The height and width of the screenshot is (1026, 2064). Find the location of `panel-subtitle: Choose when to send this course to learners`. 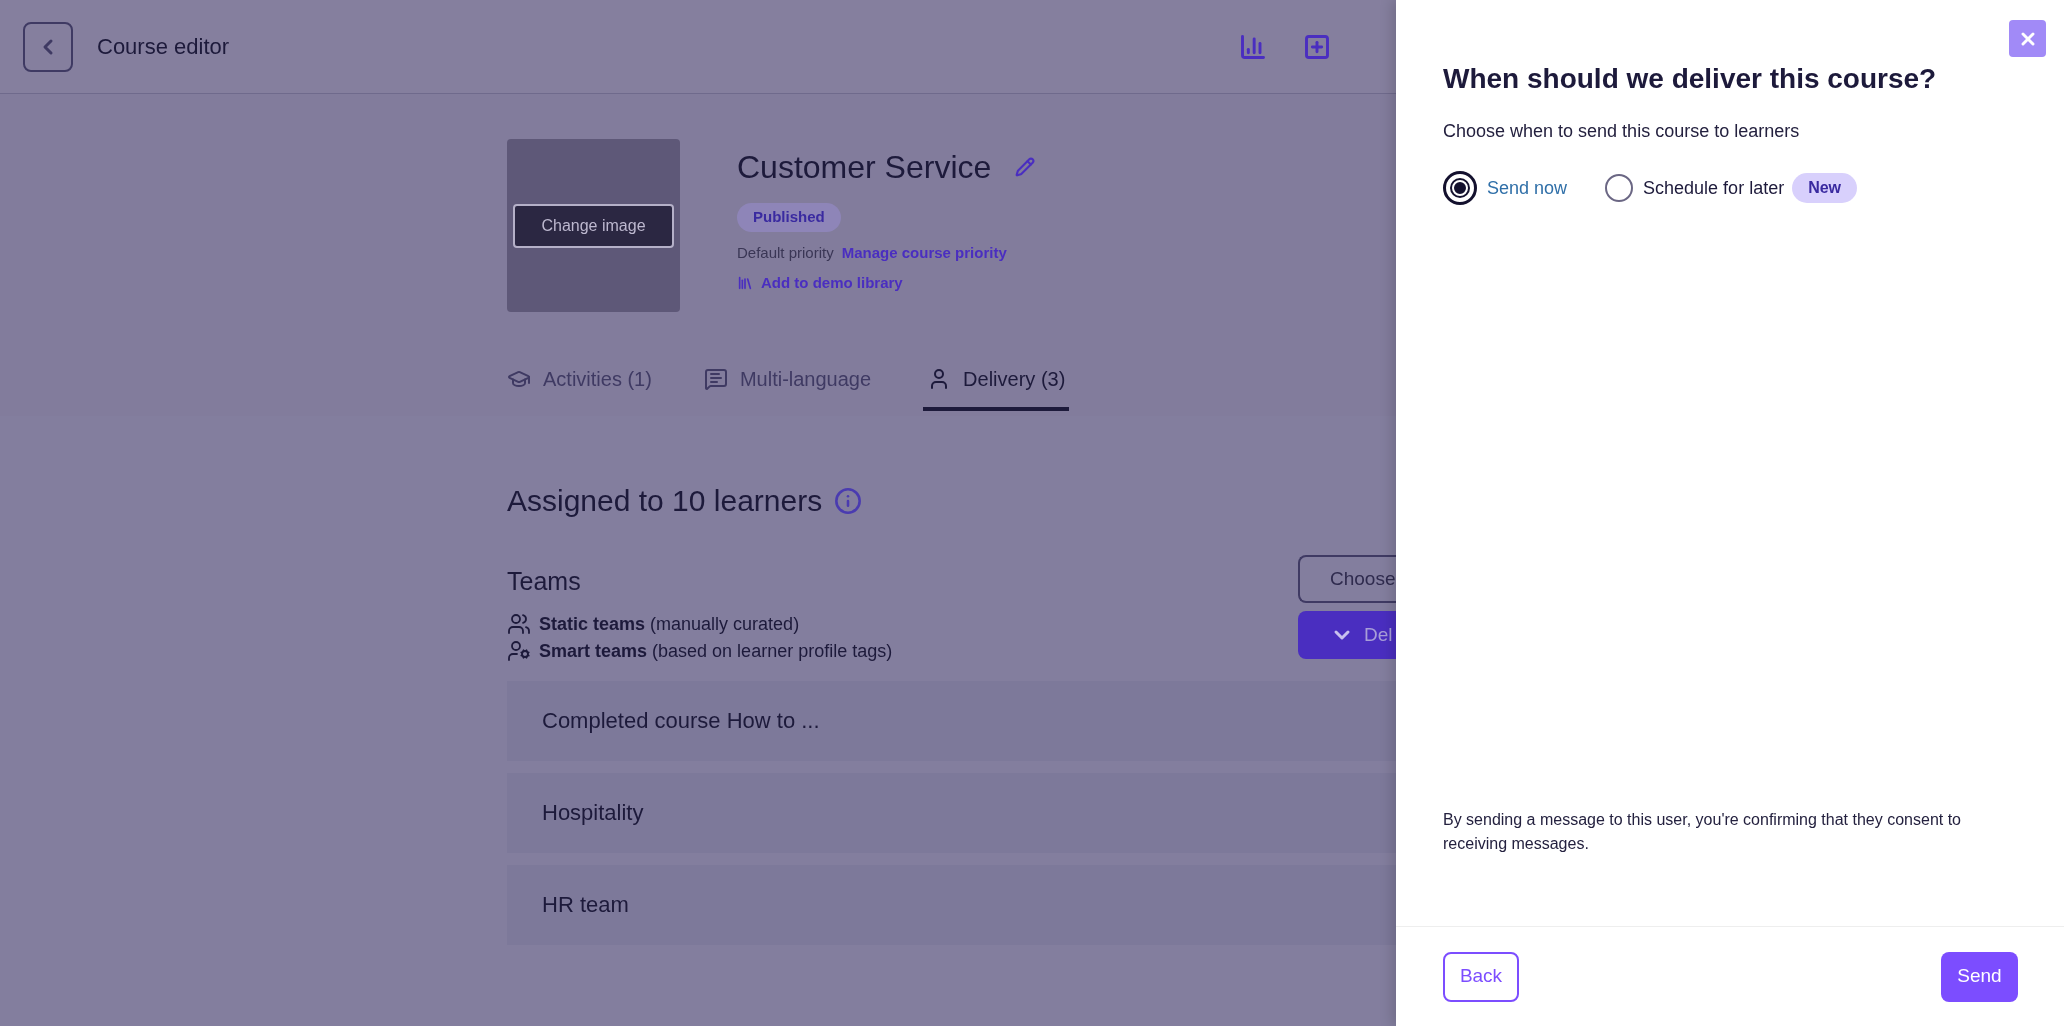

panel-subtitle: Choose when to send this course to learners is located at coordinates (1622, 131).